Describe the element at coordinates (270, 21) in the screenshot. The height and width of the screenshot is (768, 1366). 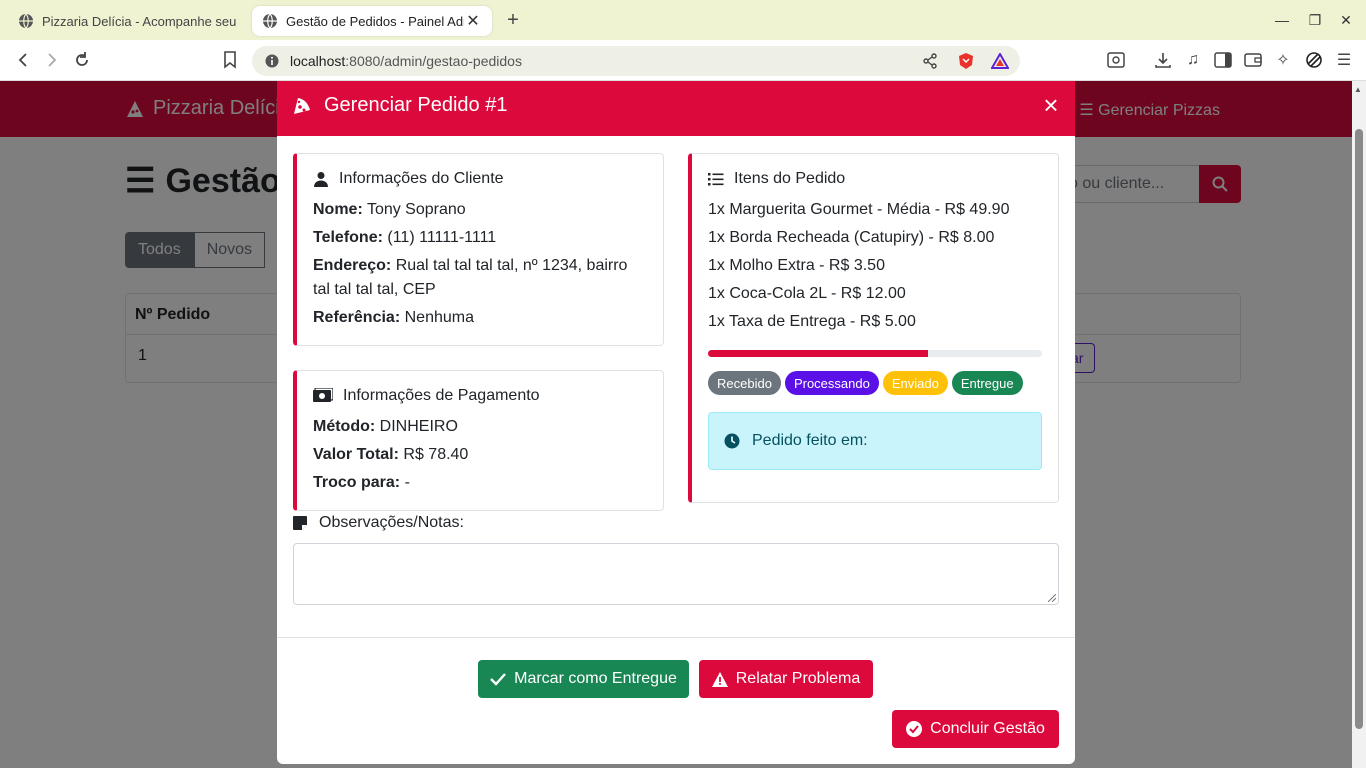
I see `globe-icon` at that location.